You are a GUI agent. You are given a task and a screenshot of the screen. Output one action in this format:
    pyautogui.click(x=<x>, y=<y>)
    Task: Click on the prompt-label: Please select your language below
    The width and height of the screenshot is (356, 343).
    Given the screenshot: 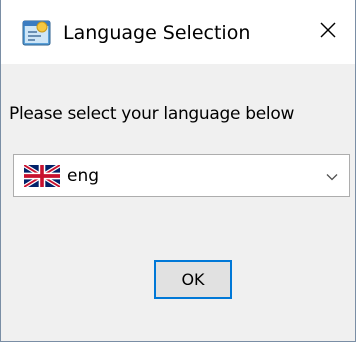 What is the action you would take?
    pyautogui.click(x=152, y=114)
    